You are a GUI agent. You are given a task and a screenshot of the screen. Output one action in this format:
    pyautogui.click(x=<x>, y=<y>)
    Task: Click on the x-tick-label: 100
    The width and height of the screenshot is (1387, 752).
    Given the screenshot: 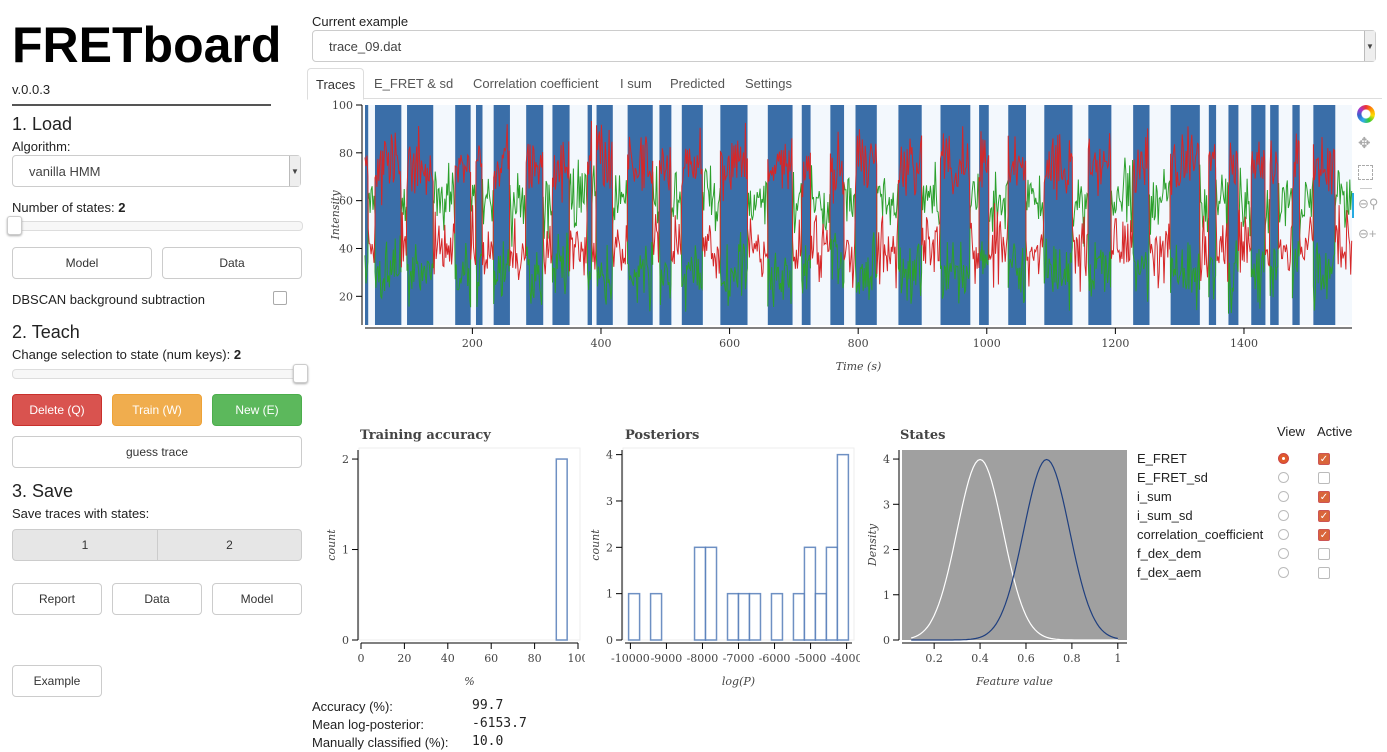 What is the action you would take?
    pyautogui.click(x=577, y=658)
    